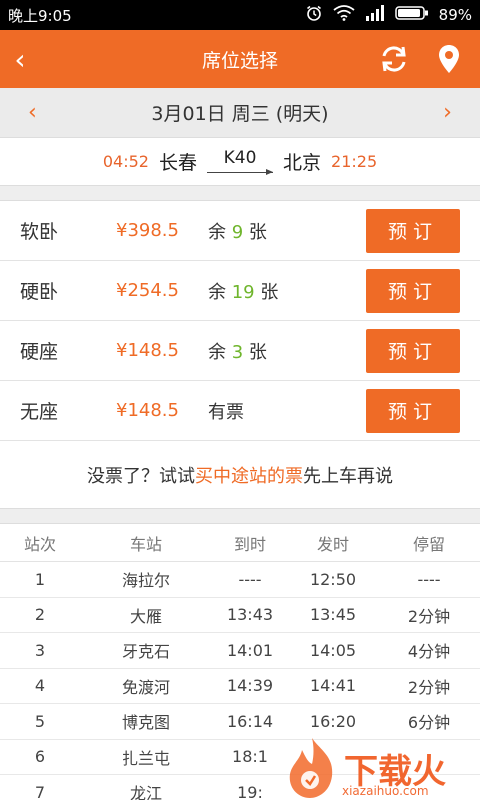 Image resolution: width=480 pixels, height=800 pixels. What do you see at coordinates (388, 15) in the screenshot?
I see `status-icons: 89%` at bounding box center [388, 15].